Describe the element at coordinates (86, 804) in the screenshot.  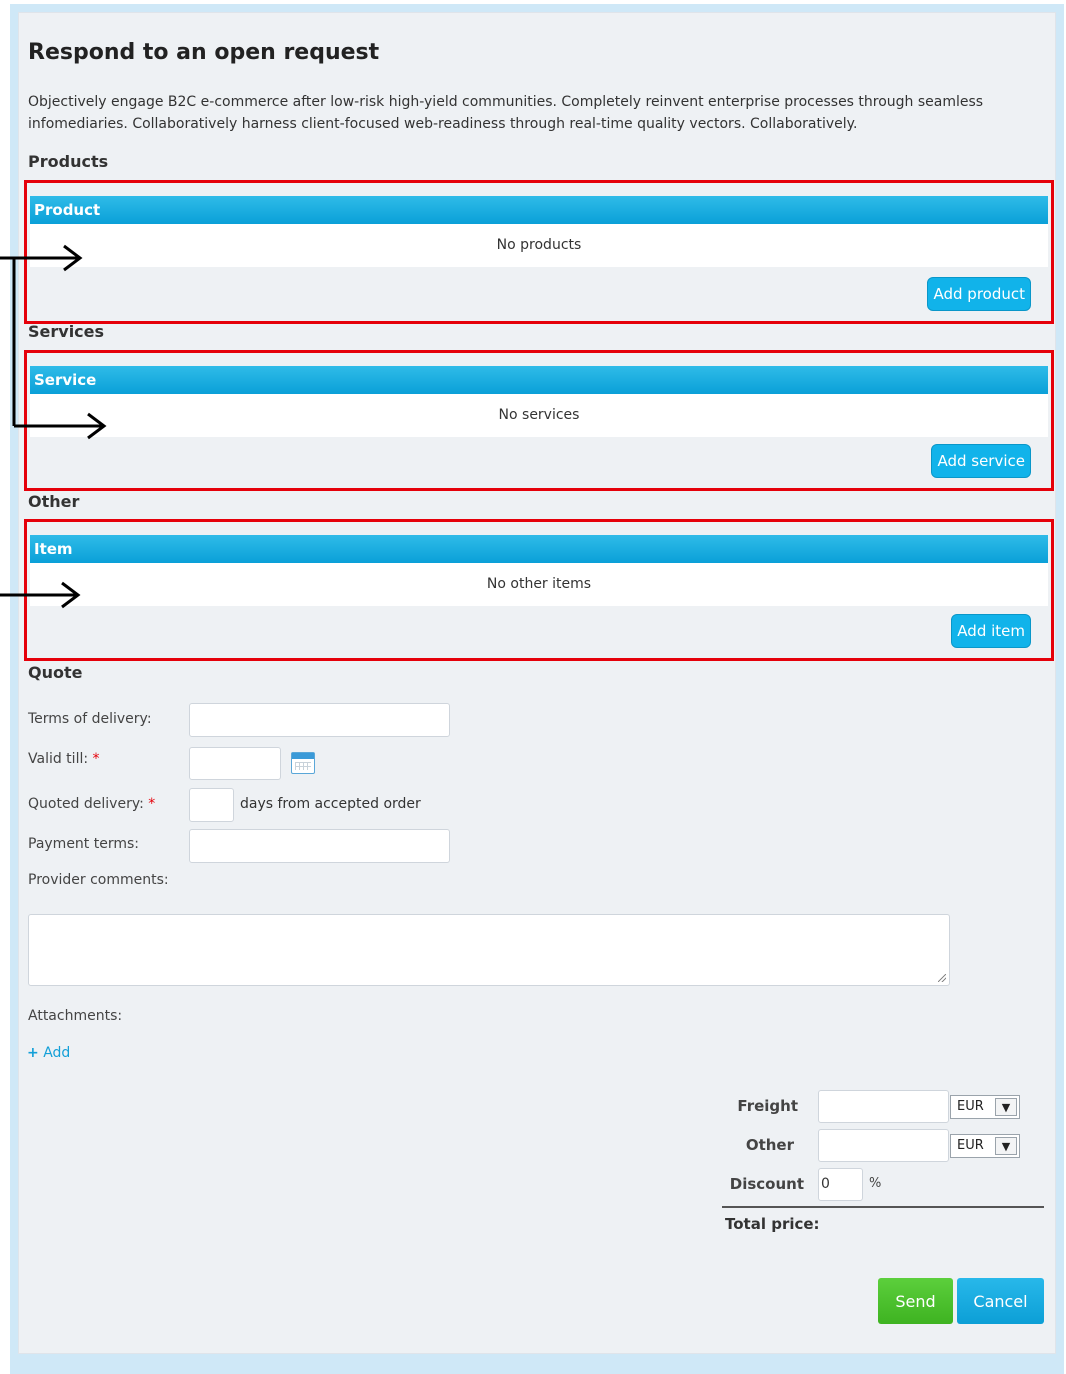
I see `quoted-delivery-label-text: Quoted delivery:` at that location.